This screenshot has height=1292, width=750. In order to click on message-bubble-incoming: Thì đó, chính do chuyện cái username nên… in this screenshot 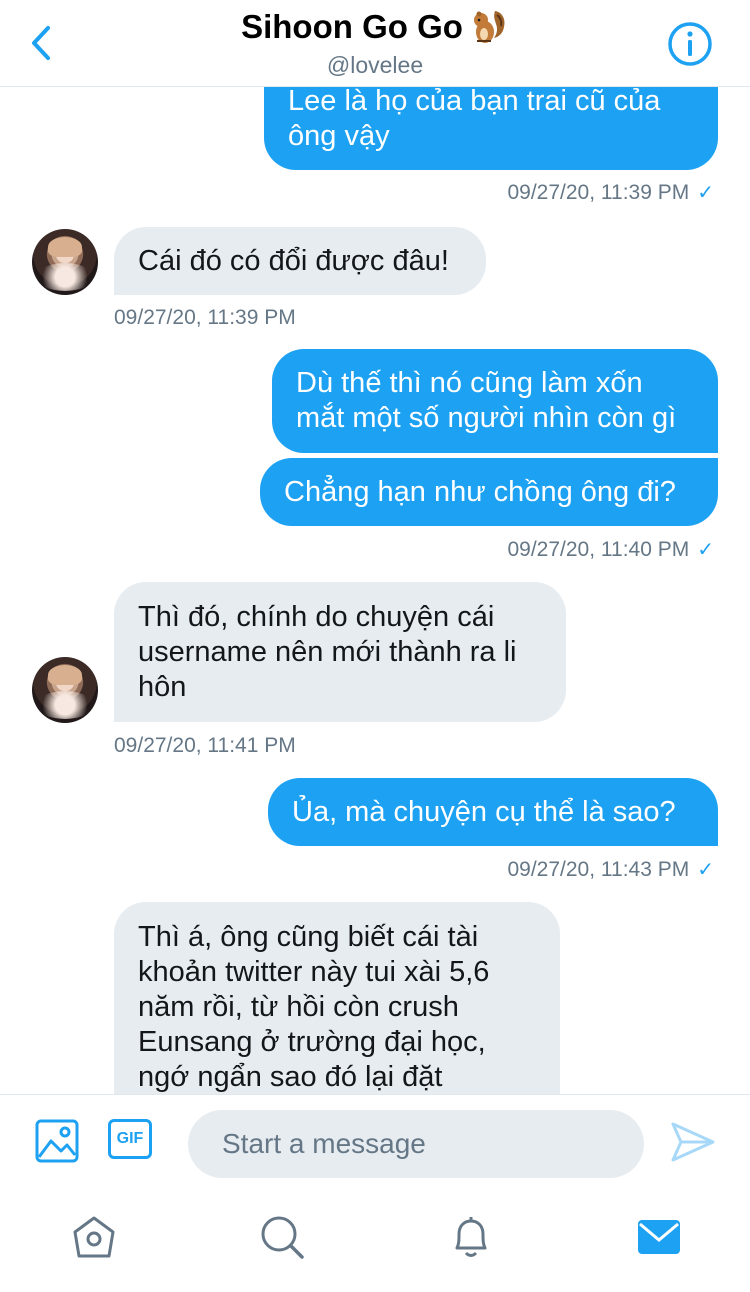, I will do `click(340, 652)`.